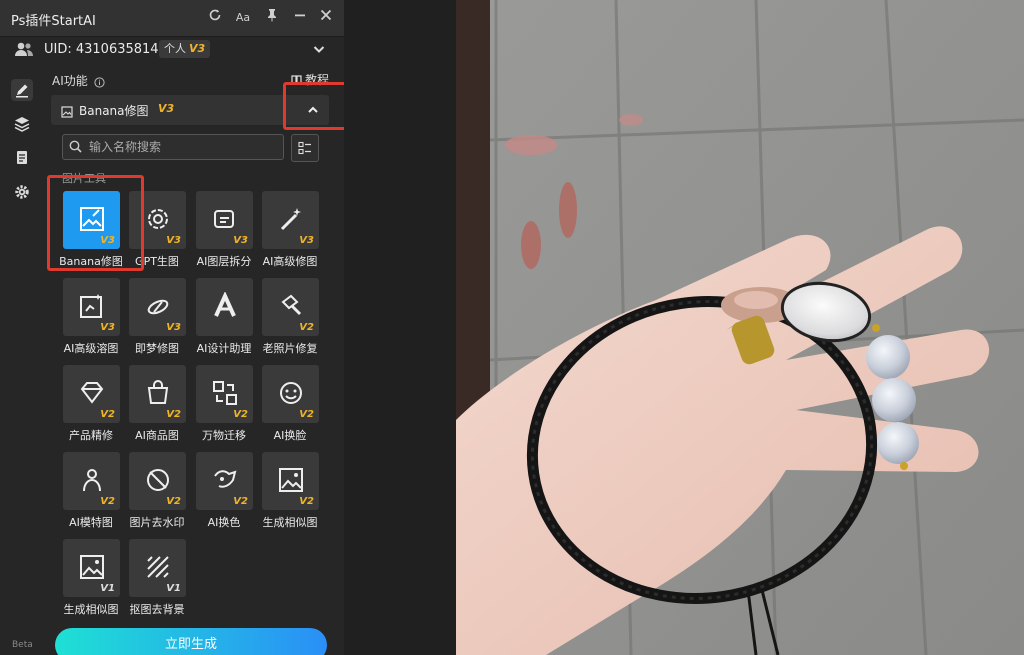 This screenshot has width=1024, height=655. I want to click on tool-item: V2 AI换脸, so click(290, 406).